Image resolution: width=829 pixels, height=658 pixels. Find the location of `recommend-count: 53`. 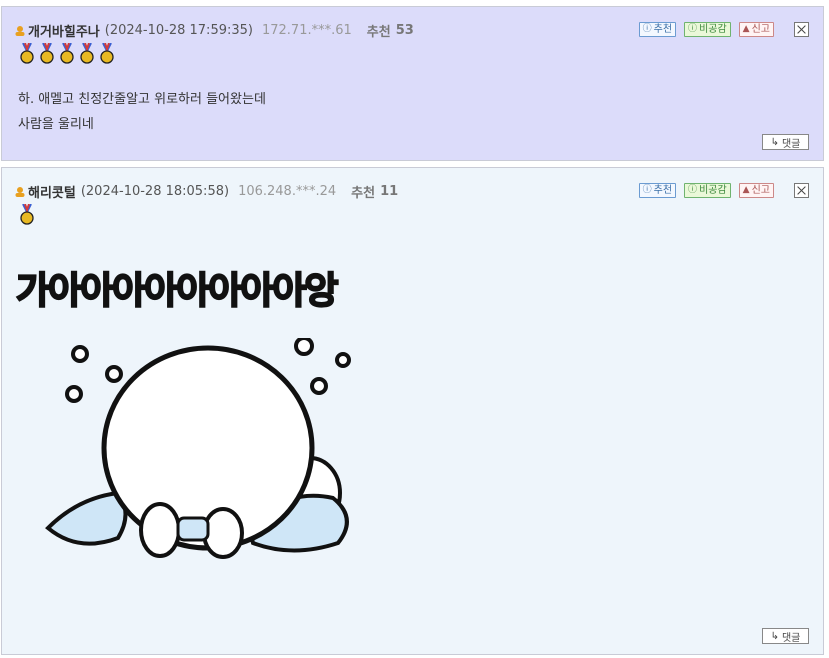

recommend-count: 53 is located at coordinates (404, 30).